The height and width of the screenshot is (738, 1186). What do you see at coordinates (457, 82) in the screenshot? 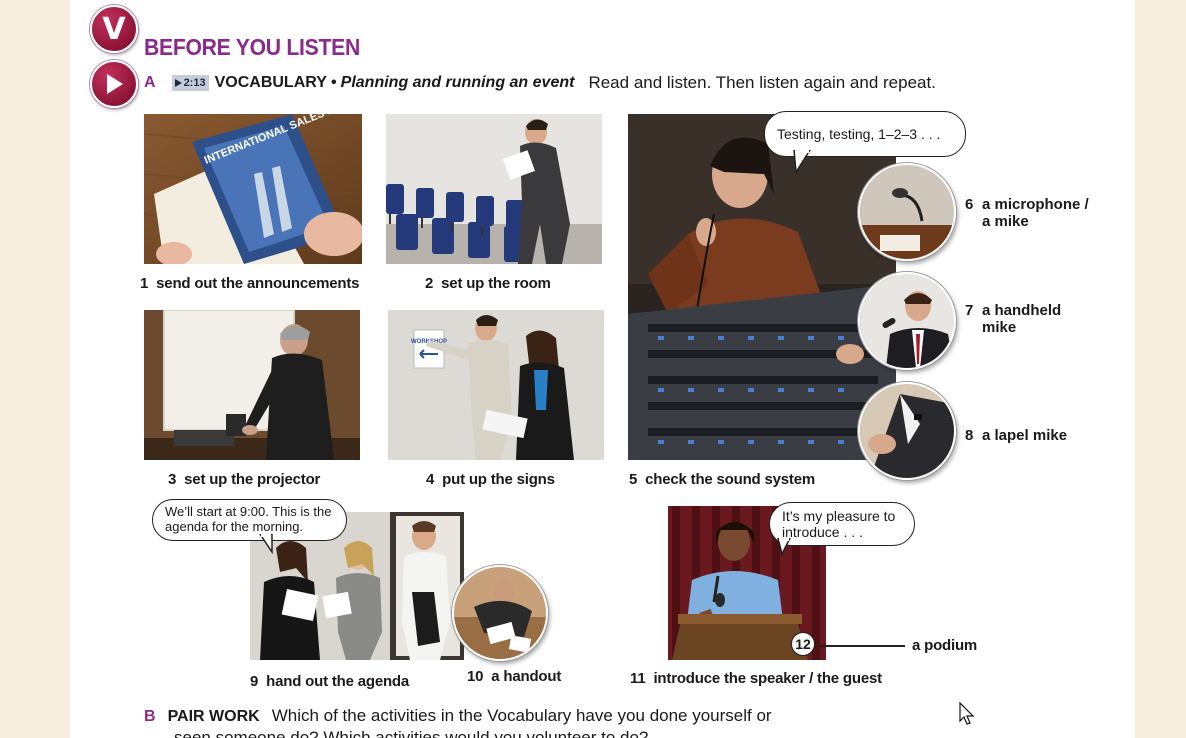
I see `vocabulary-topic: Planning and running an event` at bounding box center [457, 82].